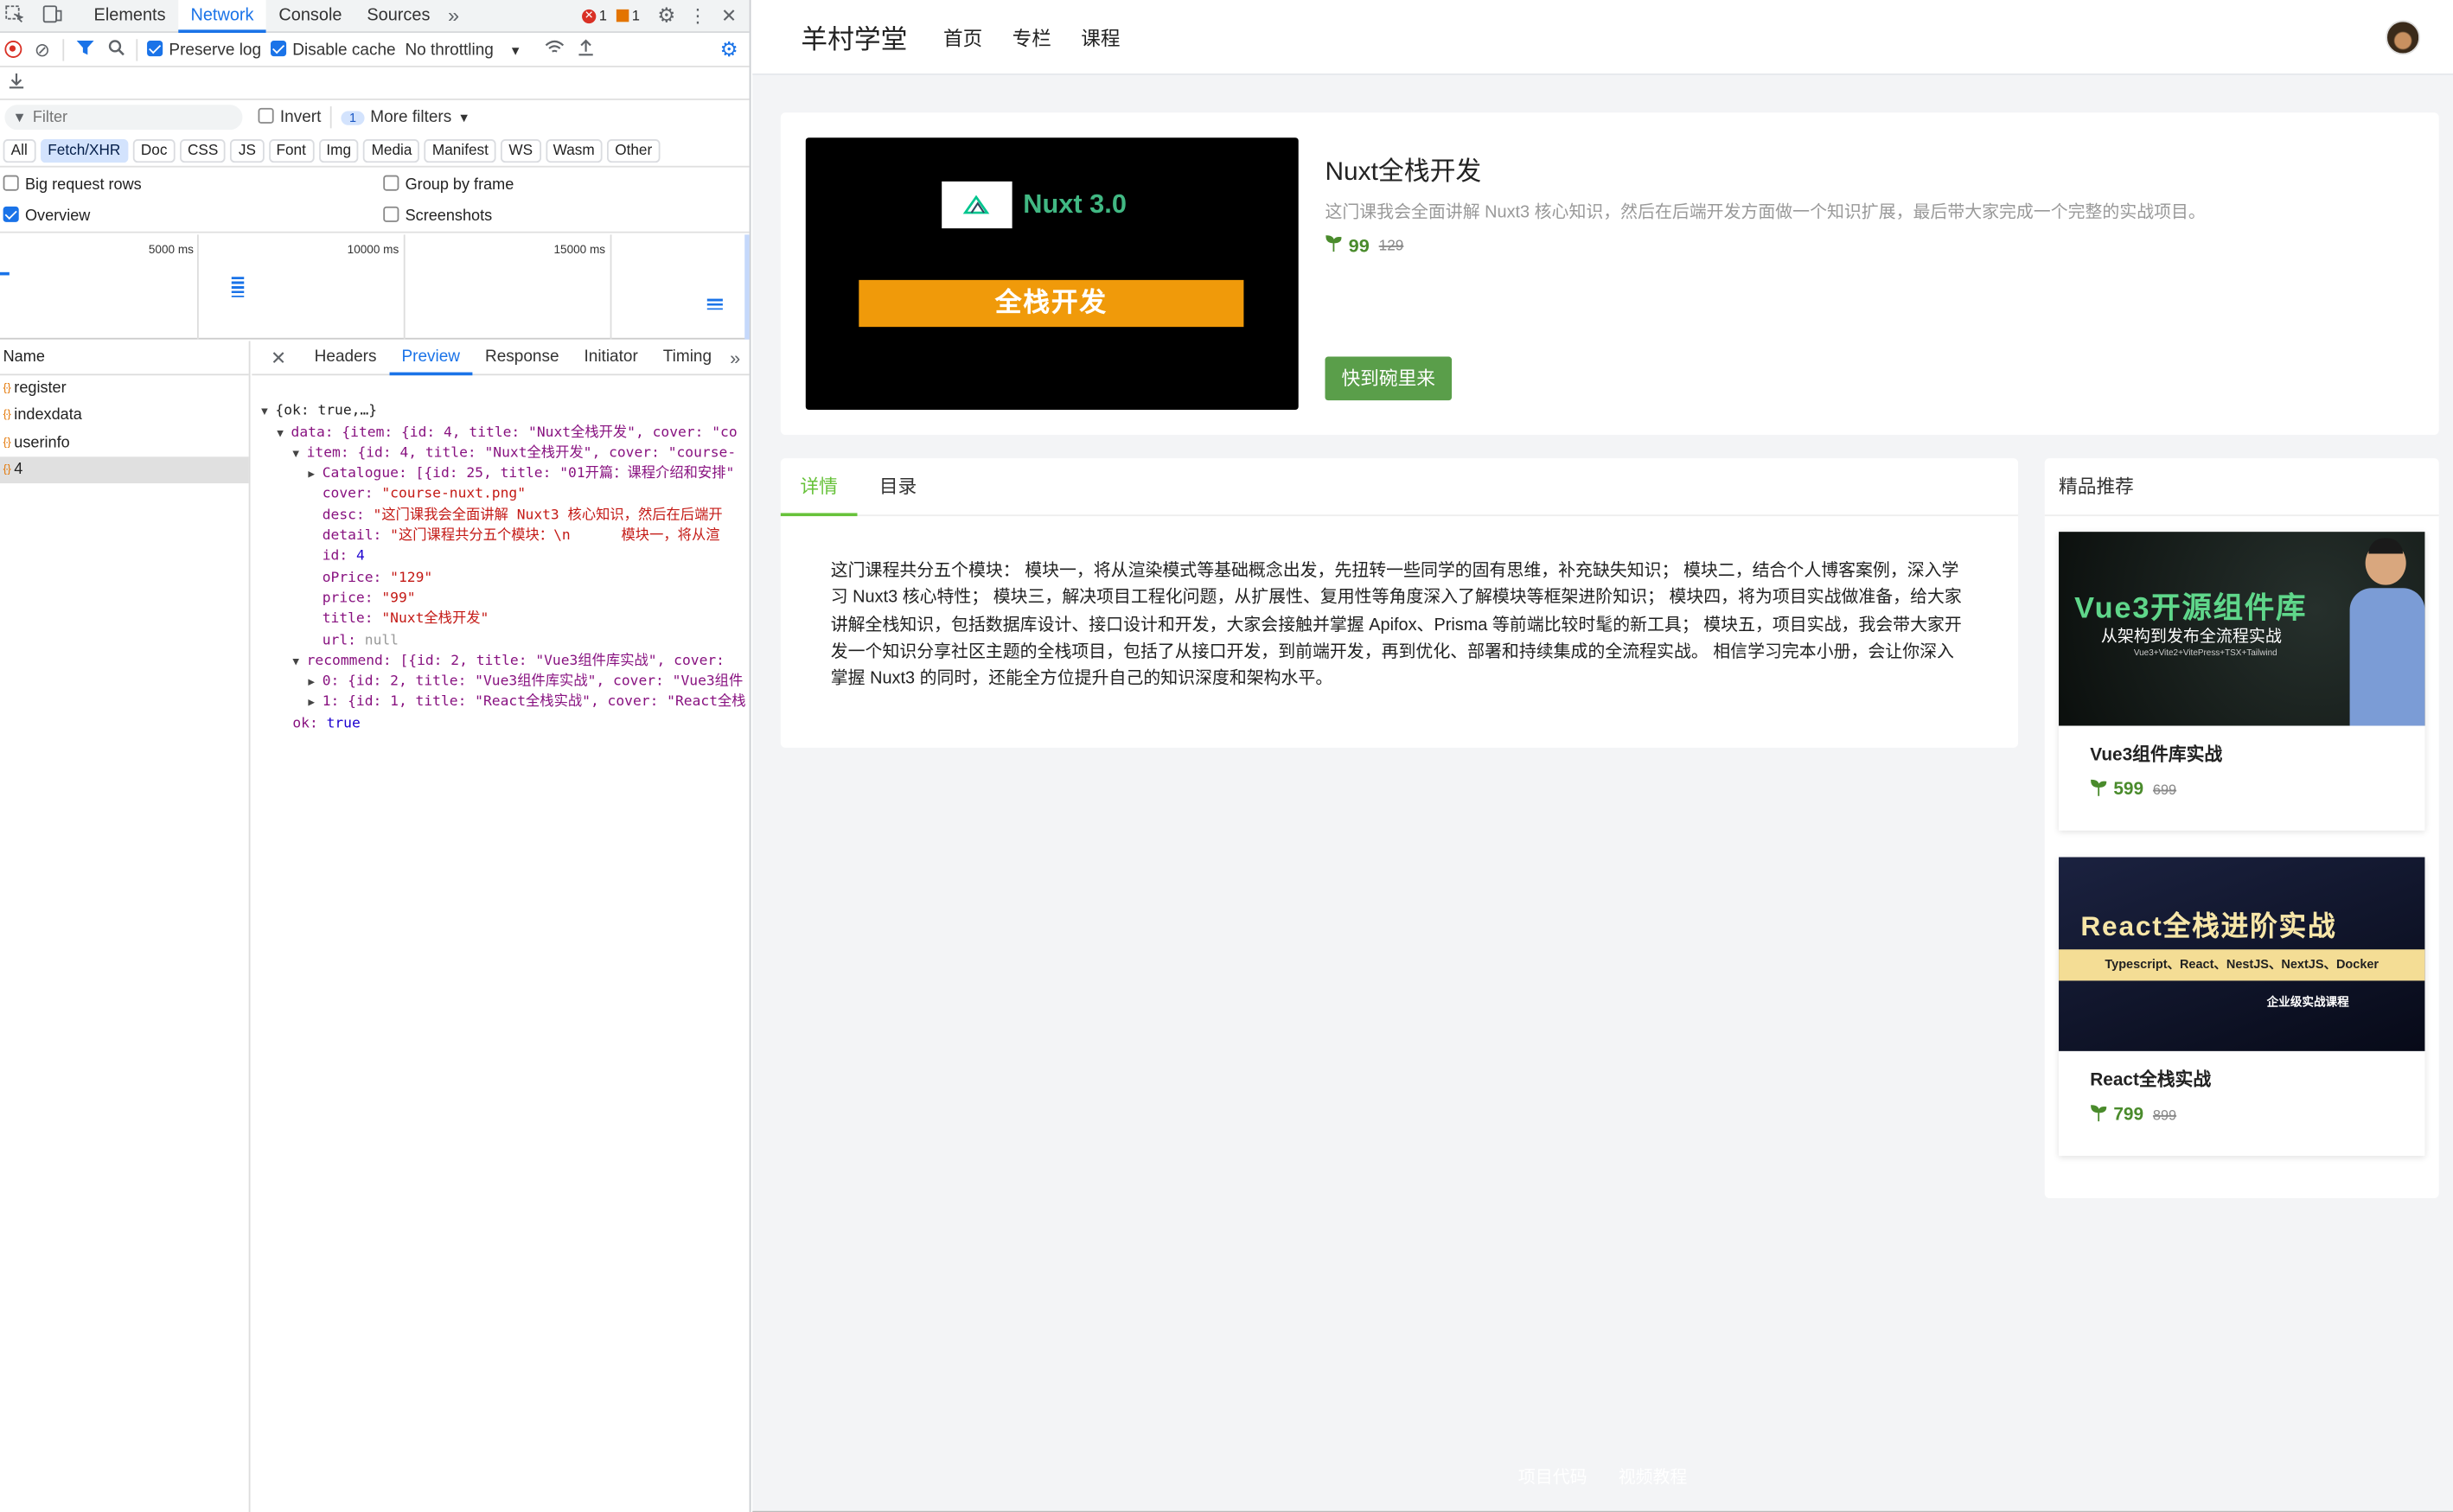 The image size is (2453, 1512). I want to click on detail-tab-timing: Timing, so click(687, 358).